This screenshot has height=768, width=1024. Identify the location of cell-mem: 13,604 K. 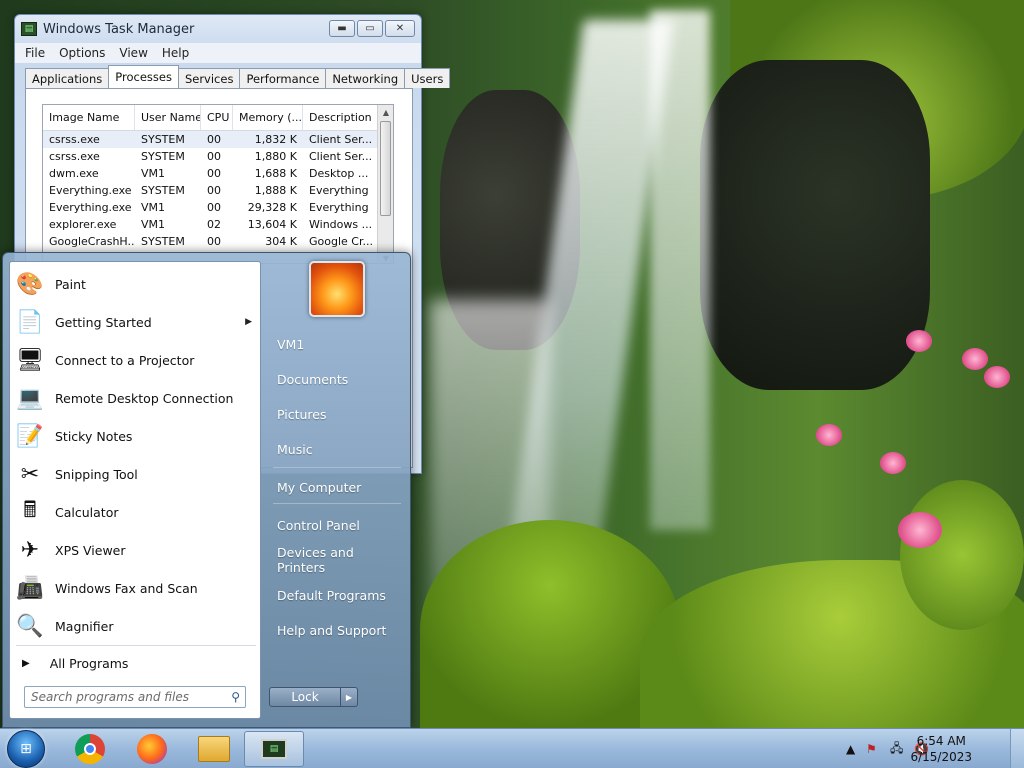
(272, 224).